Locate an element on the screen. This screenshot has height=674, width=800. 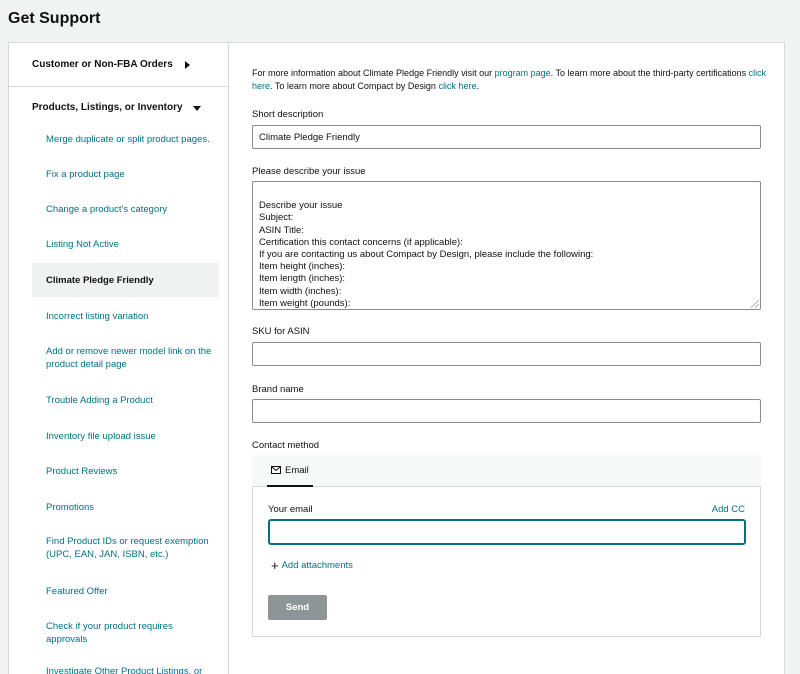
sidebar-item-trouble-adding: Trouble Adding a Product is located at coordinates (125, 400).